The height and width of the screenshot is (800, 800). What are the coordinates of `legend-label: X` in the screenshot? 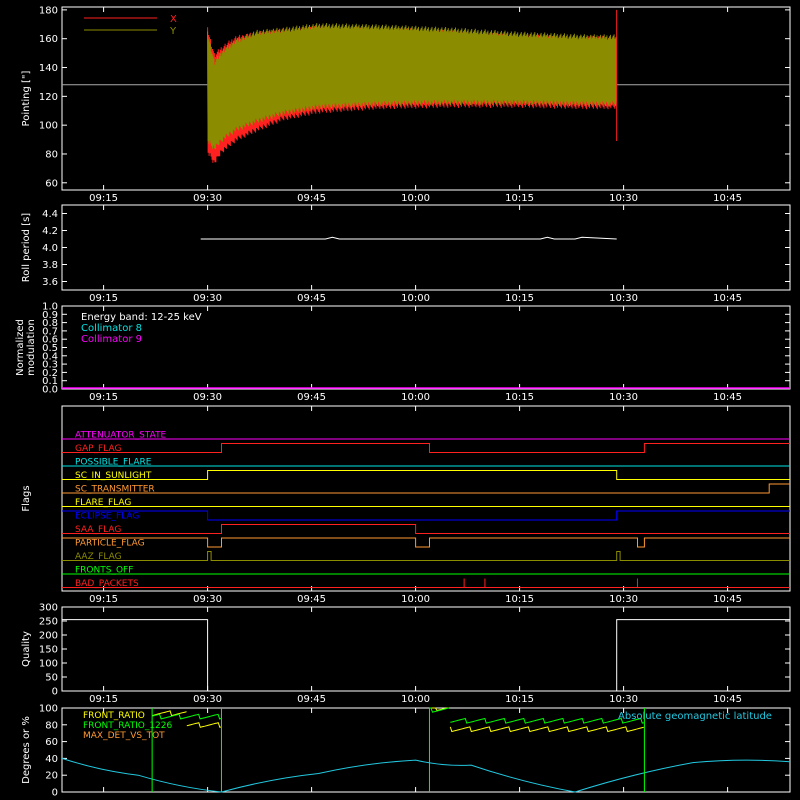 It's located at (173, 19).